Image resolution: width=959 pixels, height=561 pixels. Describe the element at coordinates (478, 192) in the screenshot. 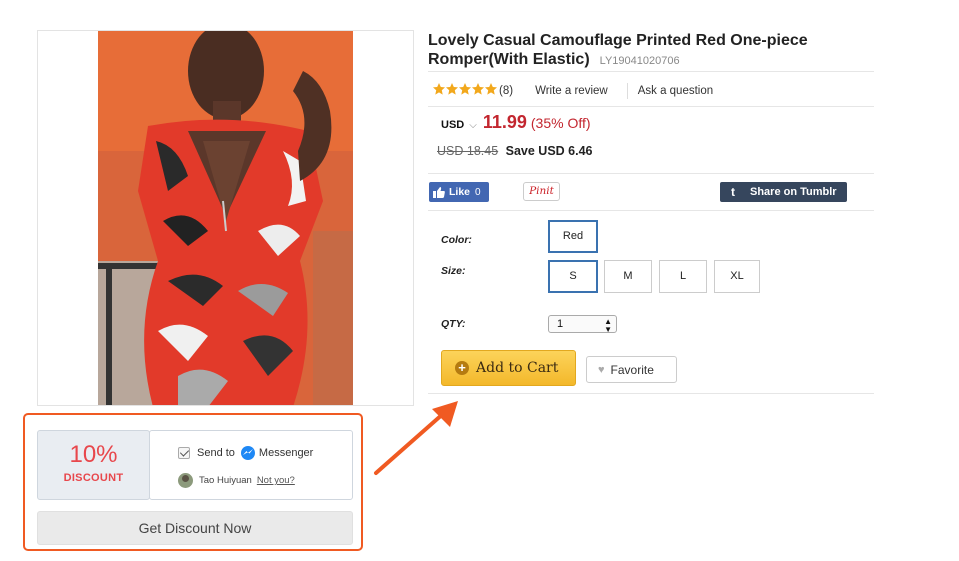

I see `like-count: 0` at that location.